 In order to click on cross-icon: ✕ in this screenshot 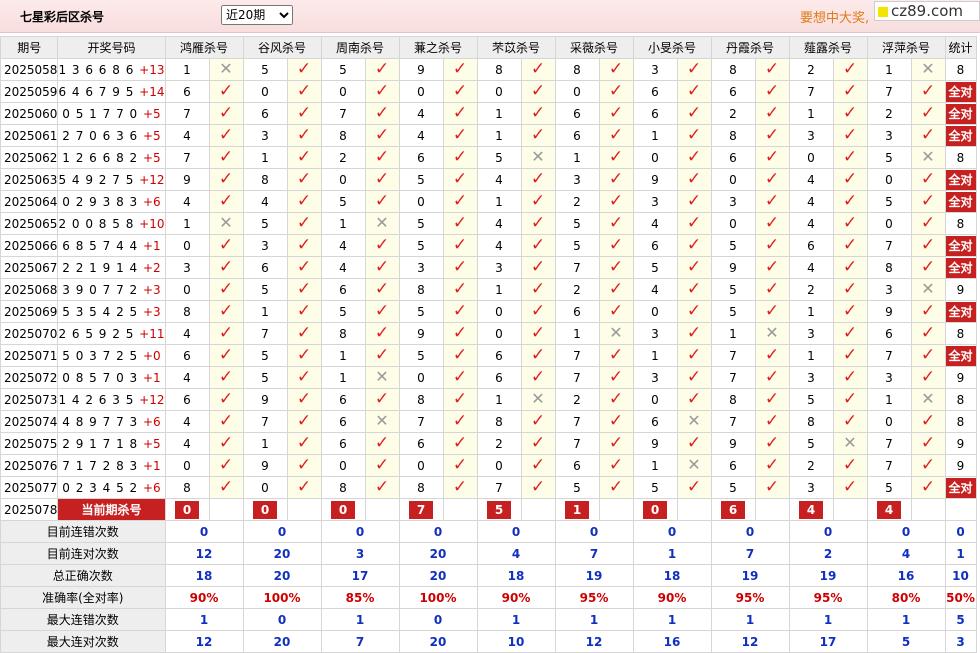, I will do `click(928, 398)`.